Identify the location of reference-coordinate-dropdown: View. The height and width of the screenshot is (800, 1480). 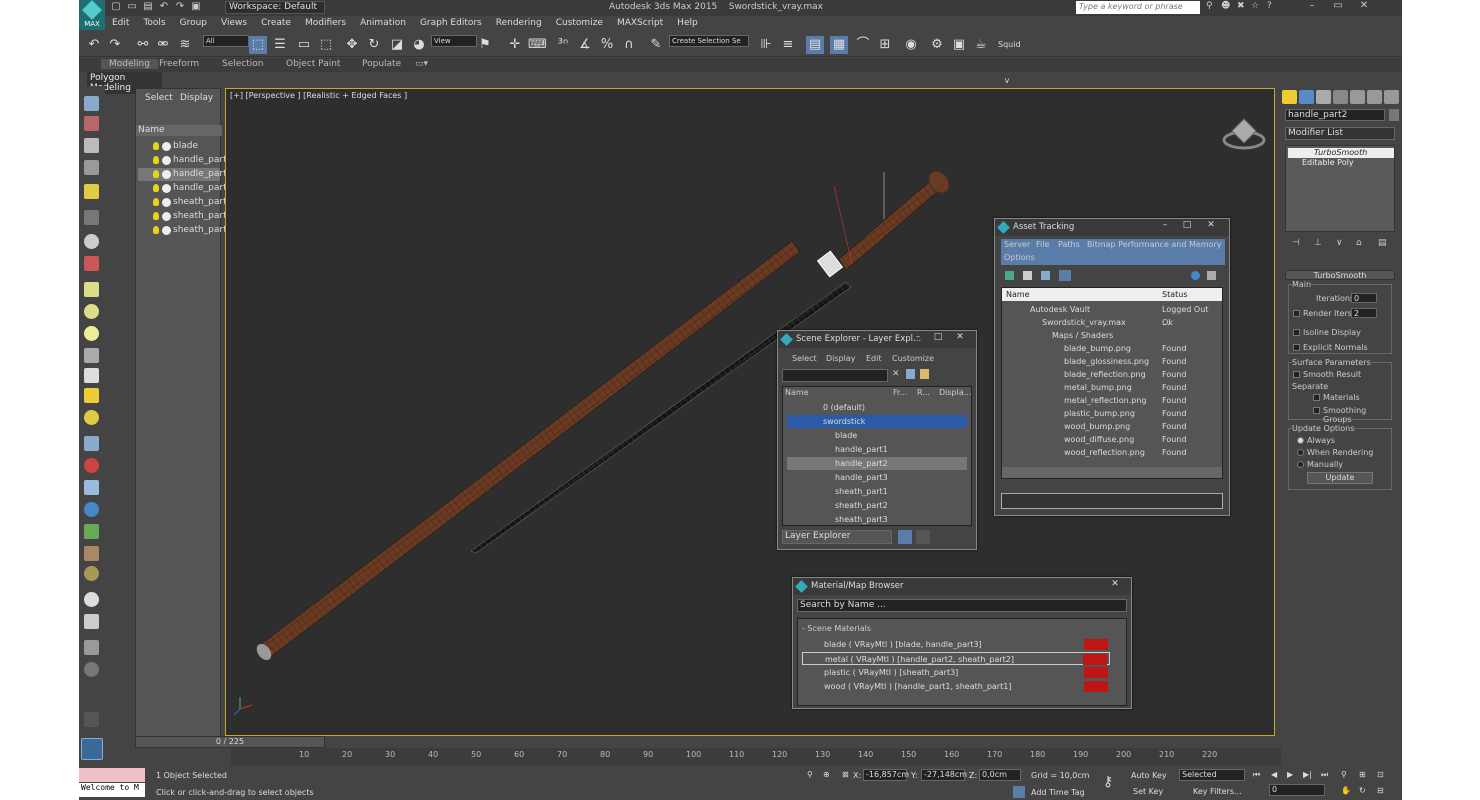
(454, 41).